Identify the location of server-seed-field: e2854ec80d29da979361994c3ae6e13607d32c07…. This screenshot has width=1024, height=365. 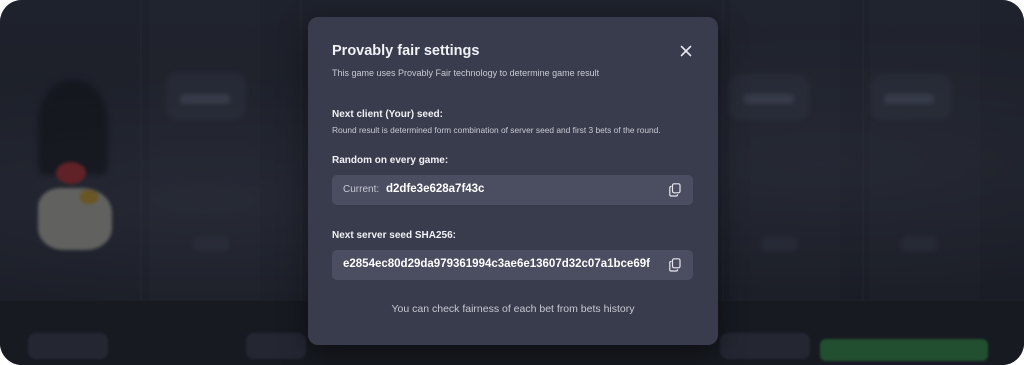
(512, 265).